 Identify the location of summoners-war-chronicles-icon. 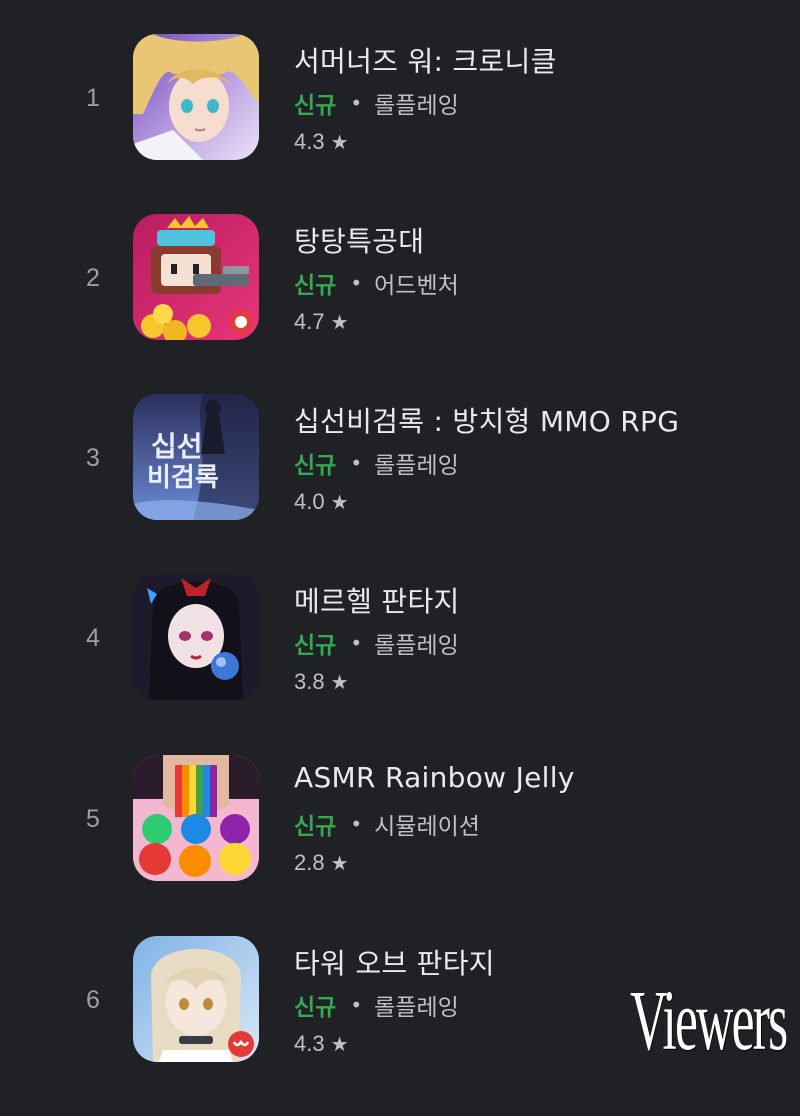
(196, 97).